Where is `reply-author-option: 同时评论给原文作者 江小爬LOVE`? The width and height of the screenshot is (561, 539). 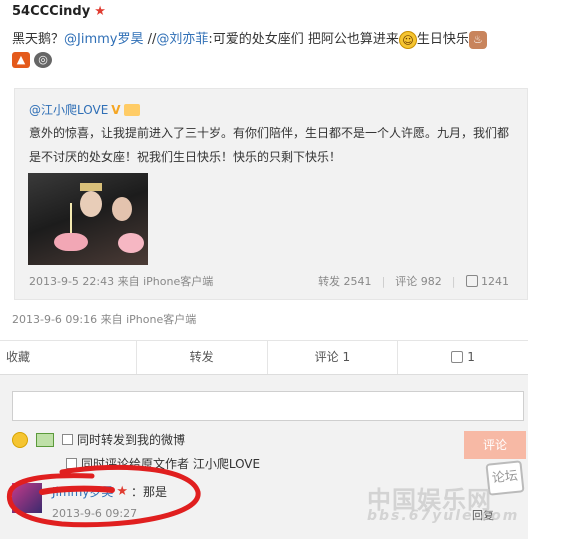
reply-author-option: 同时评论给原文作者 江小爬LOVE is located at coordinates (163, 463).